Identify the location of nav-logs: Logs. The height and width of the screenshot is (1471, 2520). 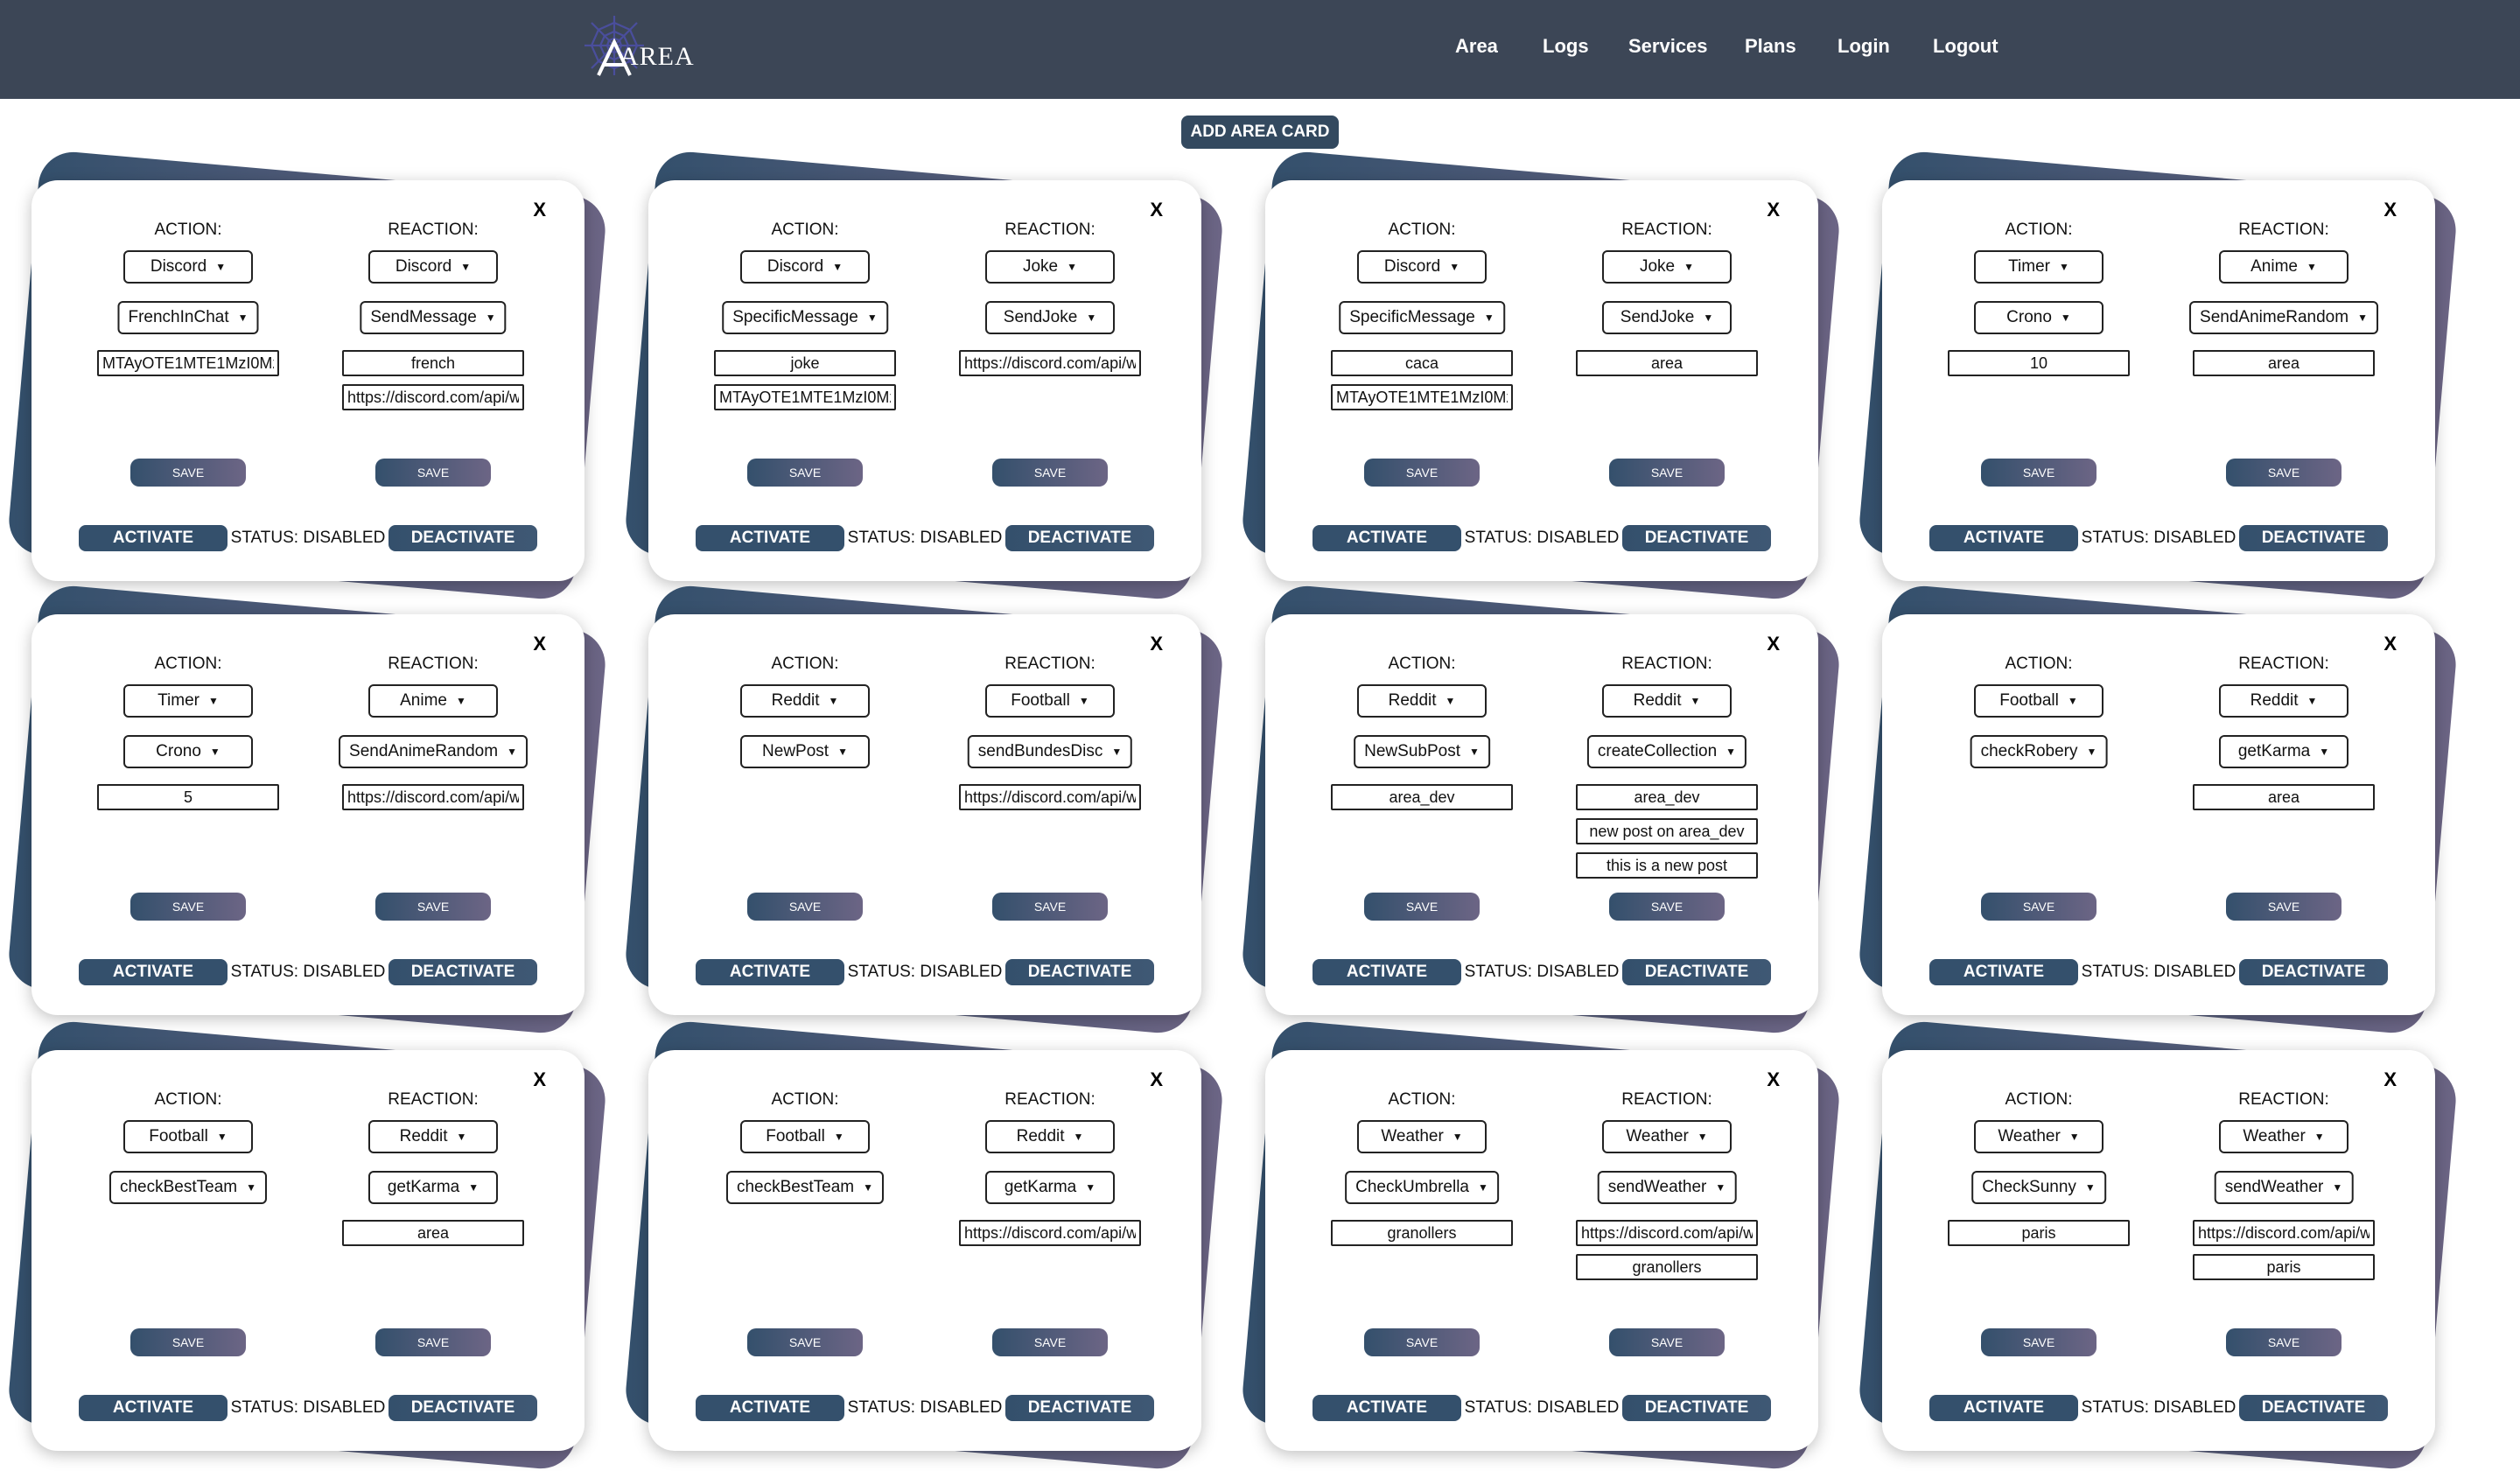
(1566, 46).